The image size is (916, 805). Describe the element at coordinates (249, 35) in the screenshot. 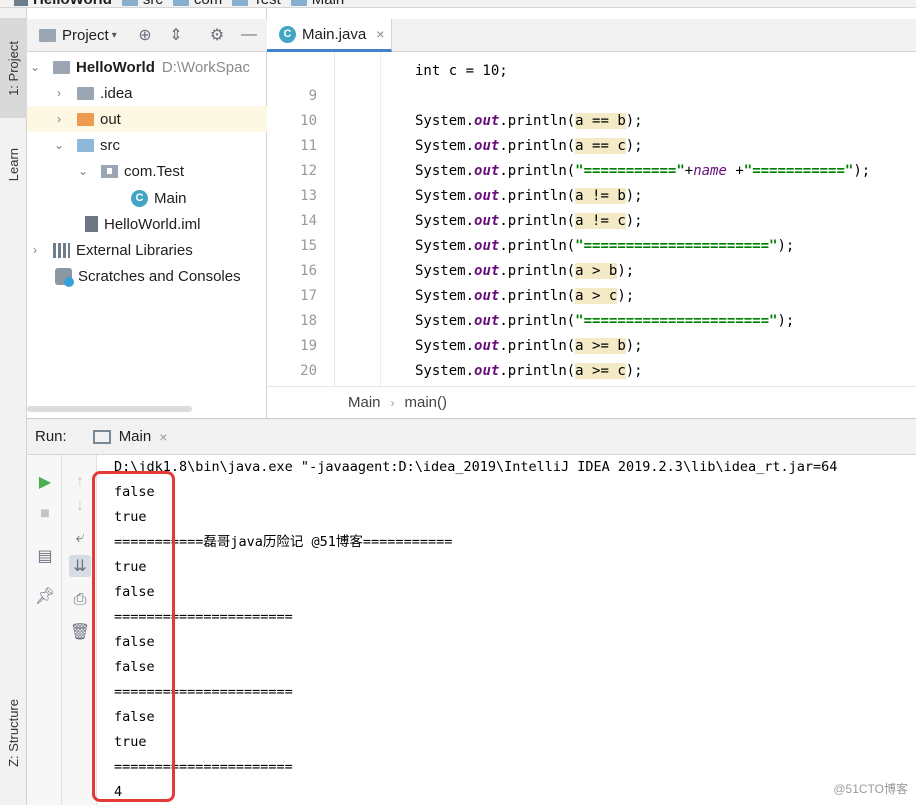

I see `hide-icon: —` at that location.